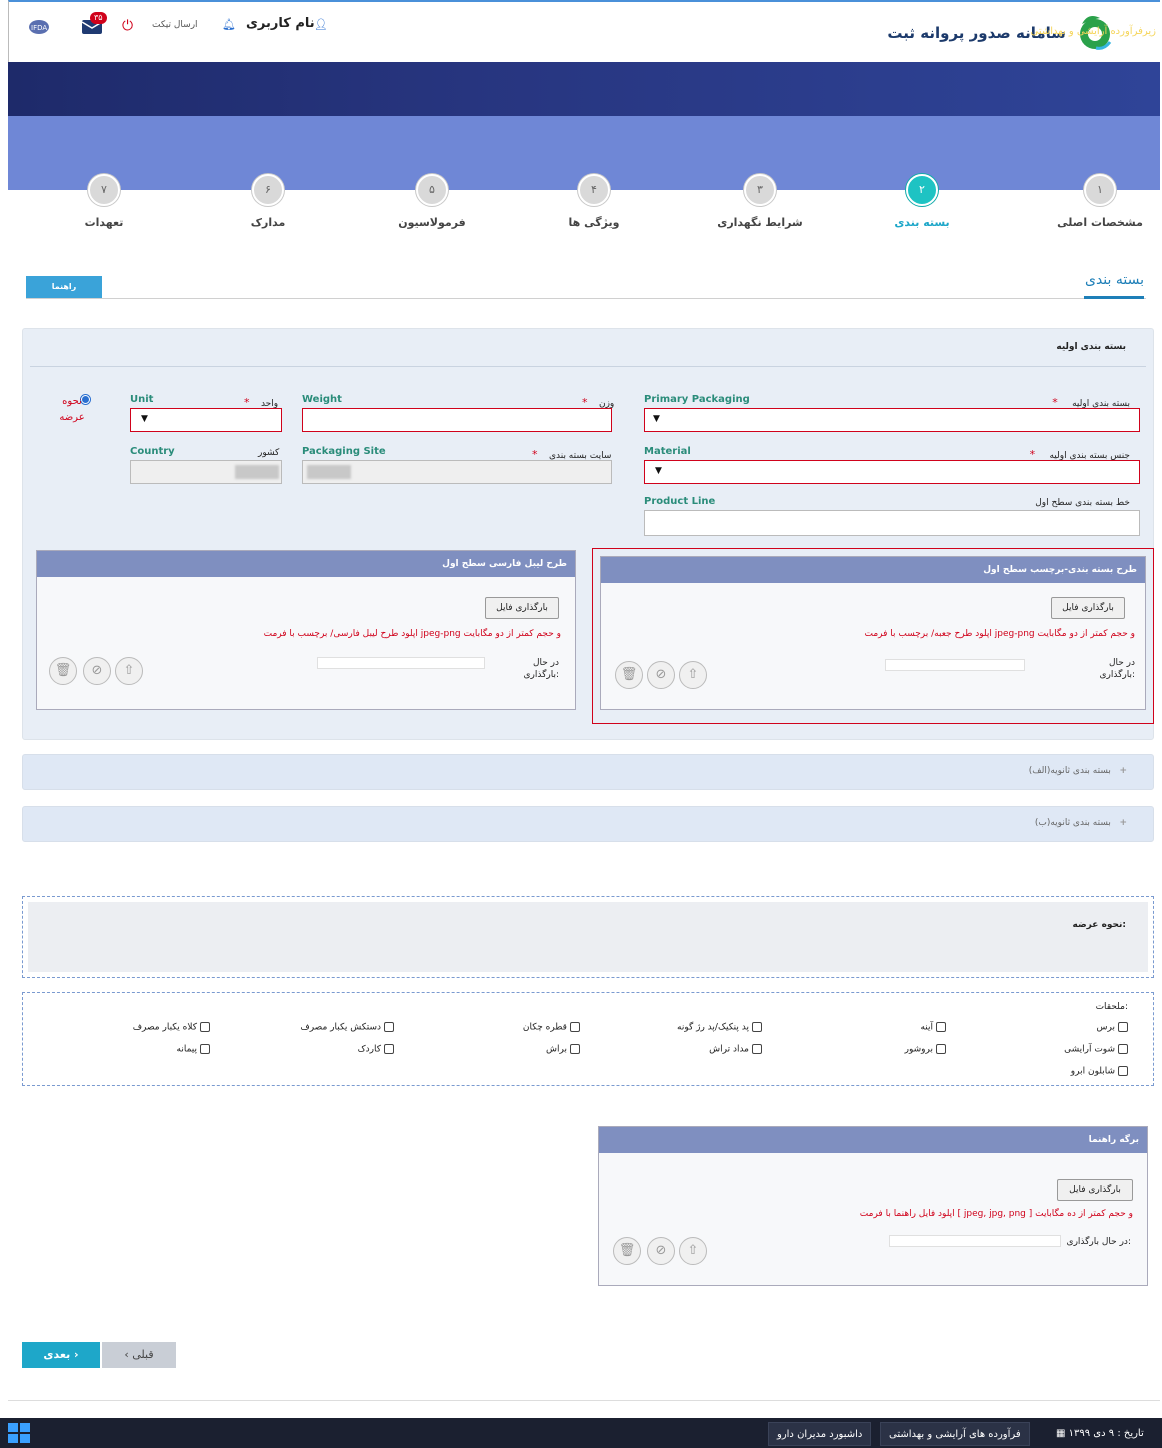 The height and width of the screenshot is (1448, 1162). What do you see at coordinates (760, 190) in the screenshot?
I see `step-3-circle: ۳` at bounding box center [760, 190].